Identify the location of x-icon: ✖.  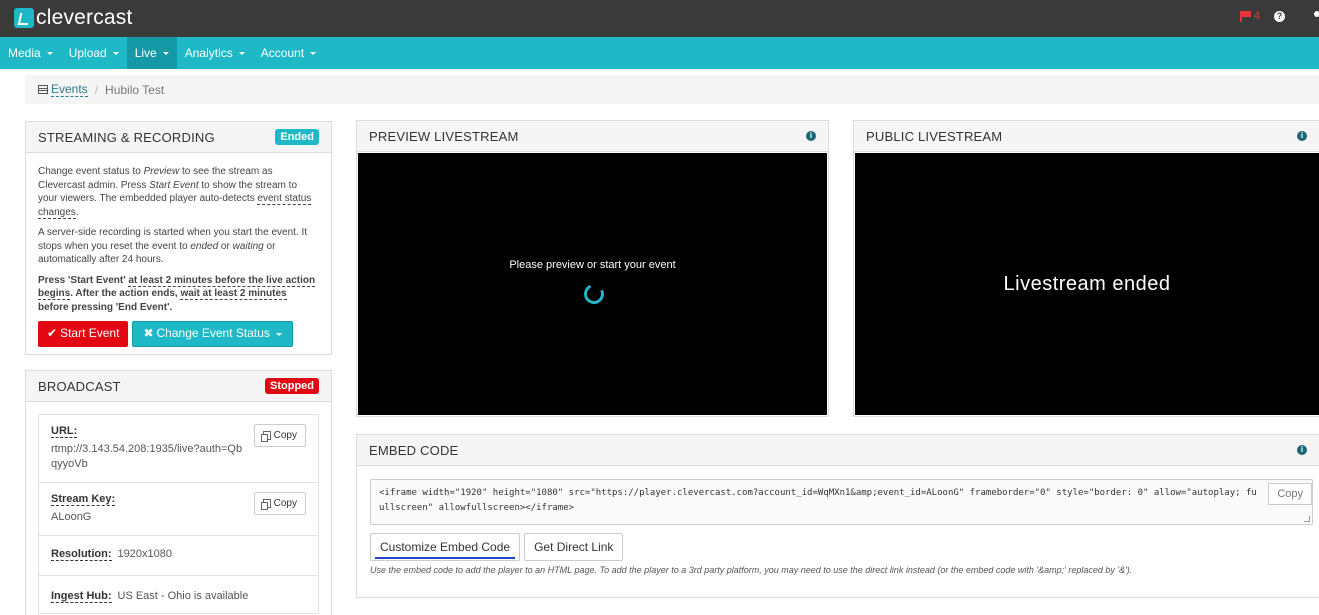
(148, 333).